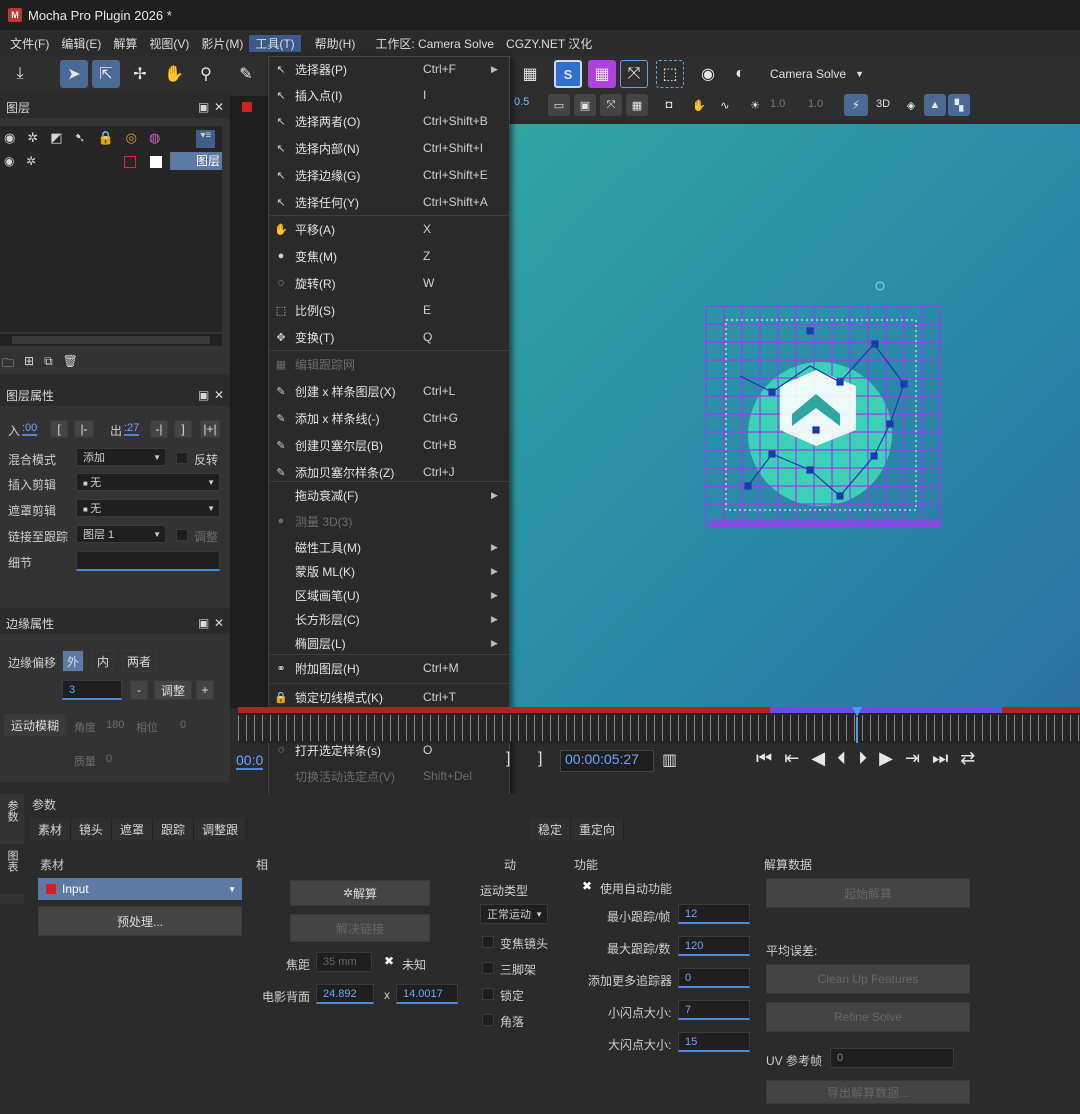  Describe the element at coordinates (868, 979) in the screenshot. I see `clean-up-button: Clean Up Features` at that location.